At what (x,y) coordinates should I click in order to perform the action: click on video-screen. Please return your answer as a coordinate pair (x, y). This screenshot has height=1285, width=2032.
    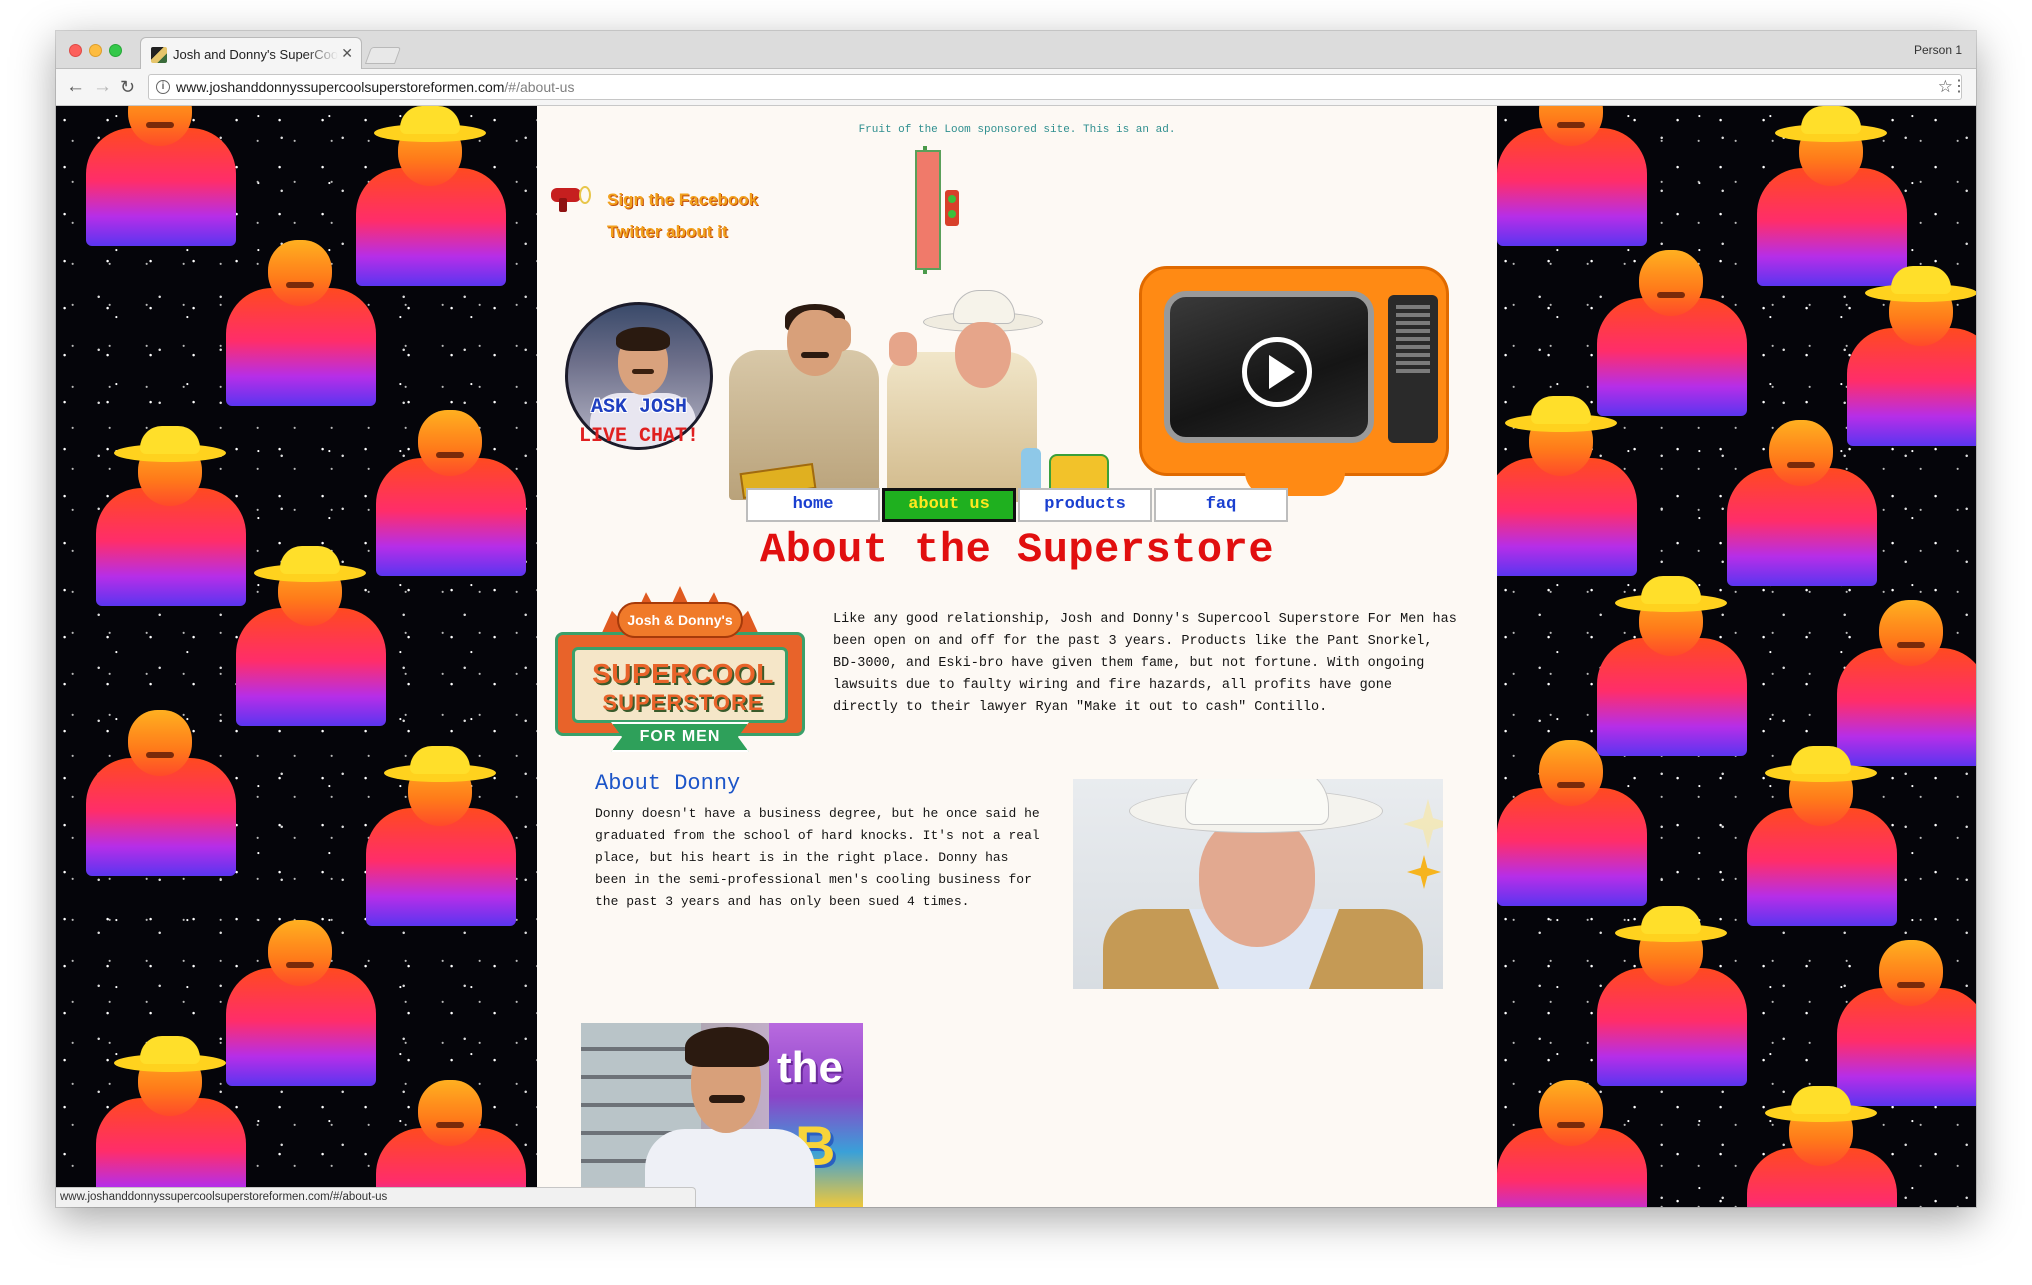
    Looking at the image, I should click on (1269, 367).